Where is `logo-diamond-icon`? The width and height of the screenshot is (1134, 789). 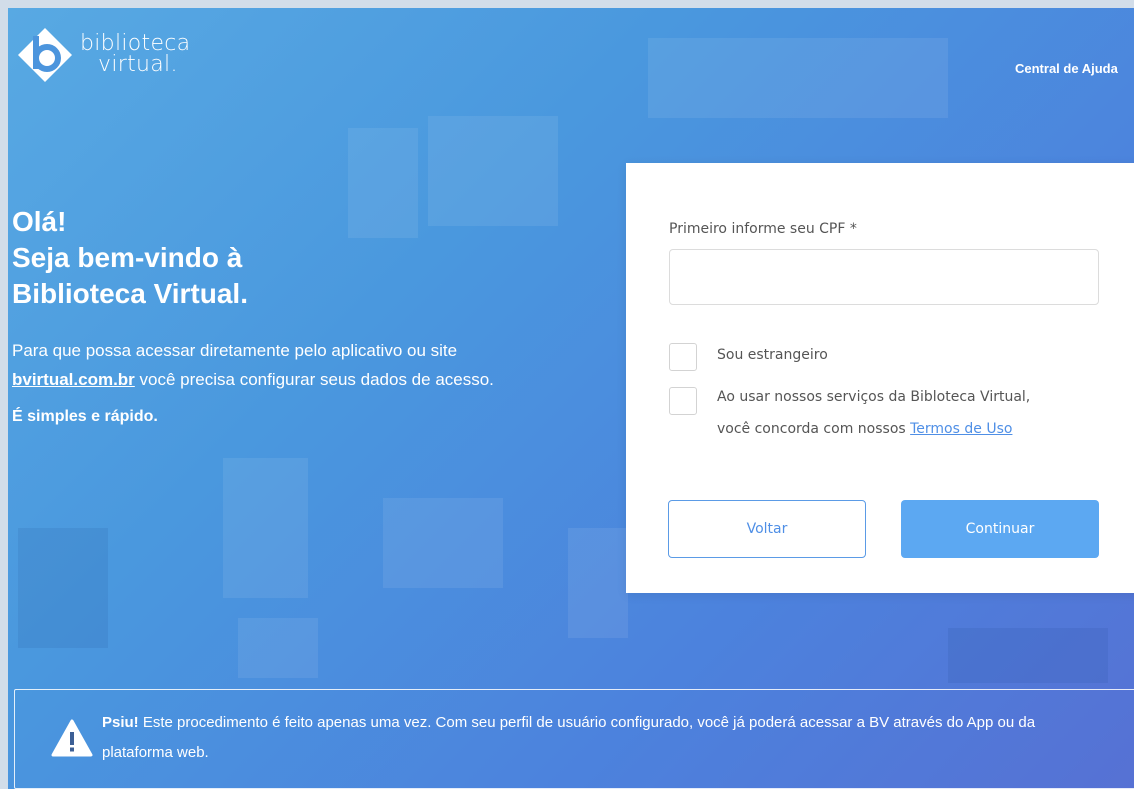
logo-diamond-icon is located at coordinates (45, 55).